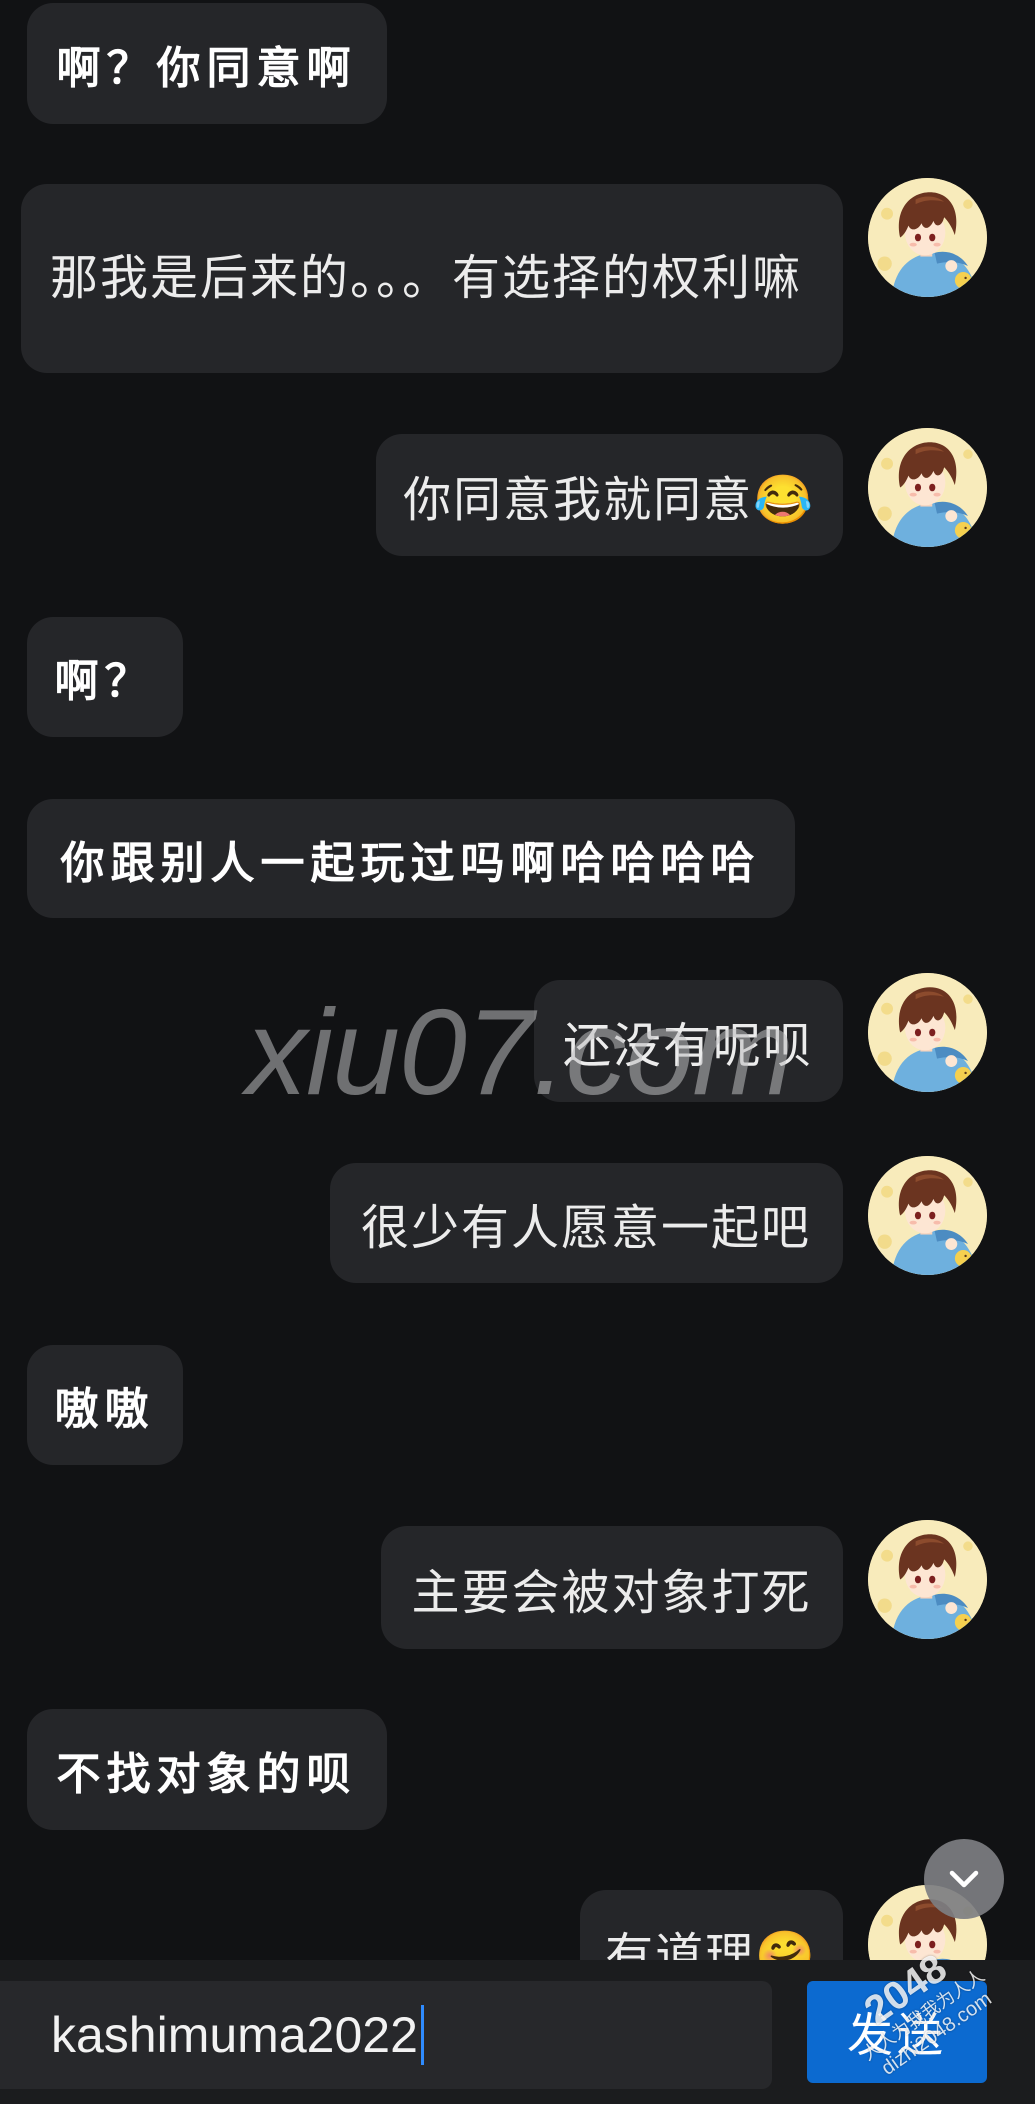  Describe the element at coordinates (517, 63) in the screenshot. I see `message-row-incoming: 啊？你同意啊` at that location.